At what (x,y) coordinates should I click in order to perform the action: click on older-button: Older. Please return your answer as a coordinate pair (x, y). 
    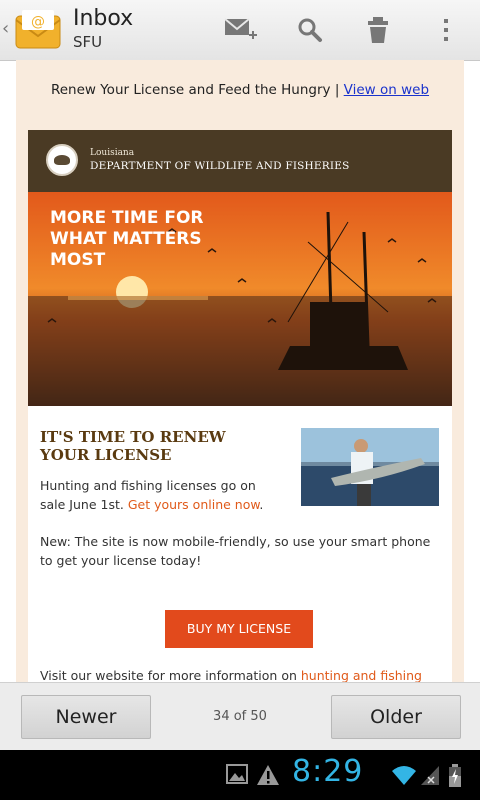
    Looking at the image, I should click on (396, 717).